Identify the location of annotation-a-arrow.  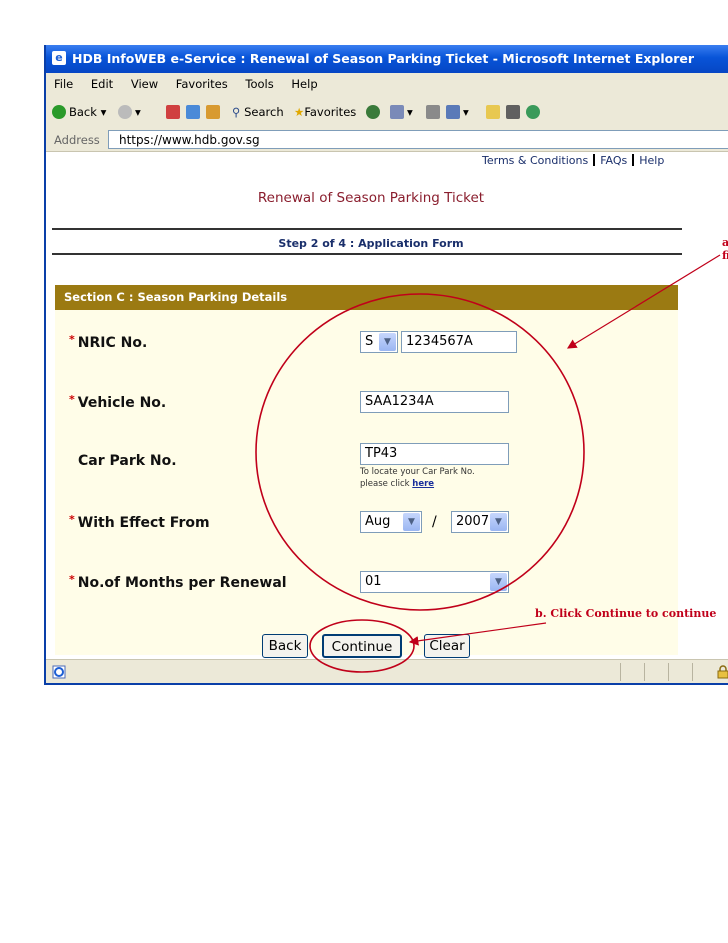
(643, 301).